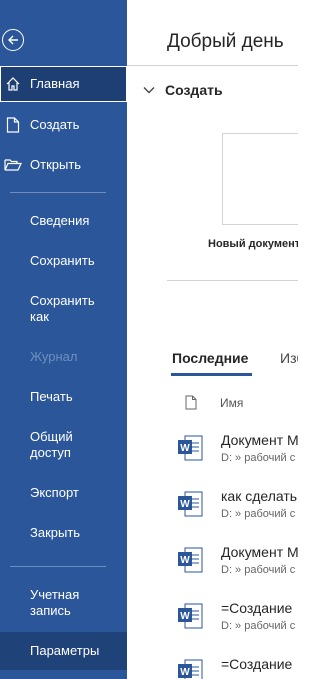  Describe the element at coordinates (54, 492) in the screenshot. I see `sidebar-item-label: Экспорт` at that location.